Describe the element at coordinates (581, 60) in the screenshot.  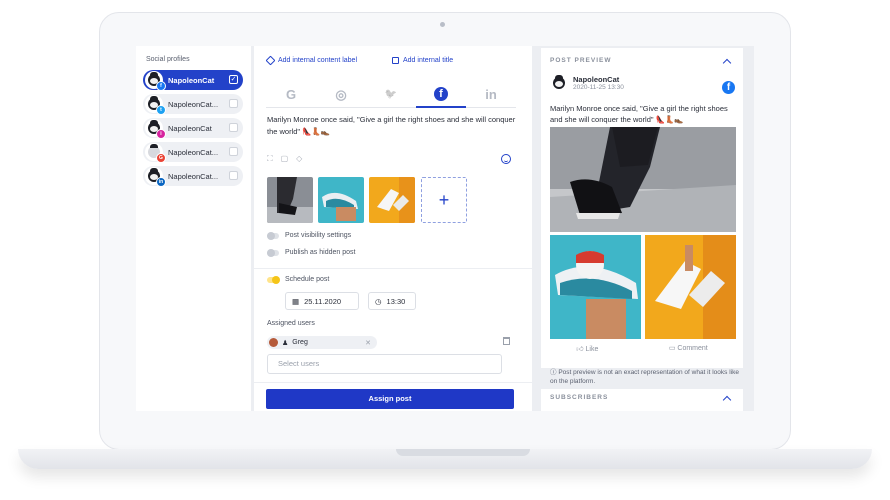
I see `preview-section-title: POST PREVIEW` at that location.